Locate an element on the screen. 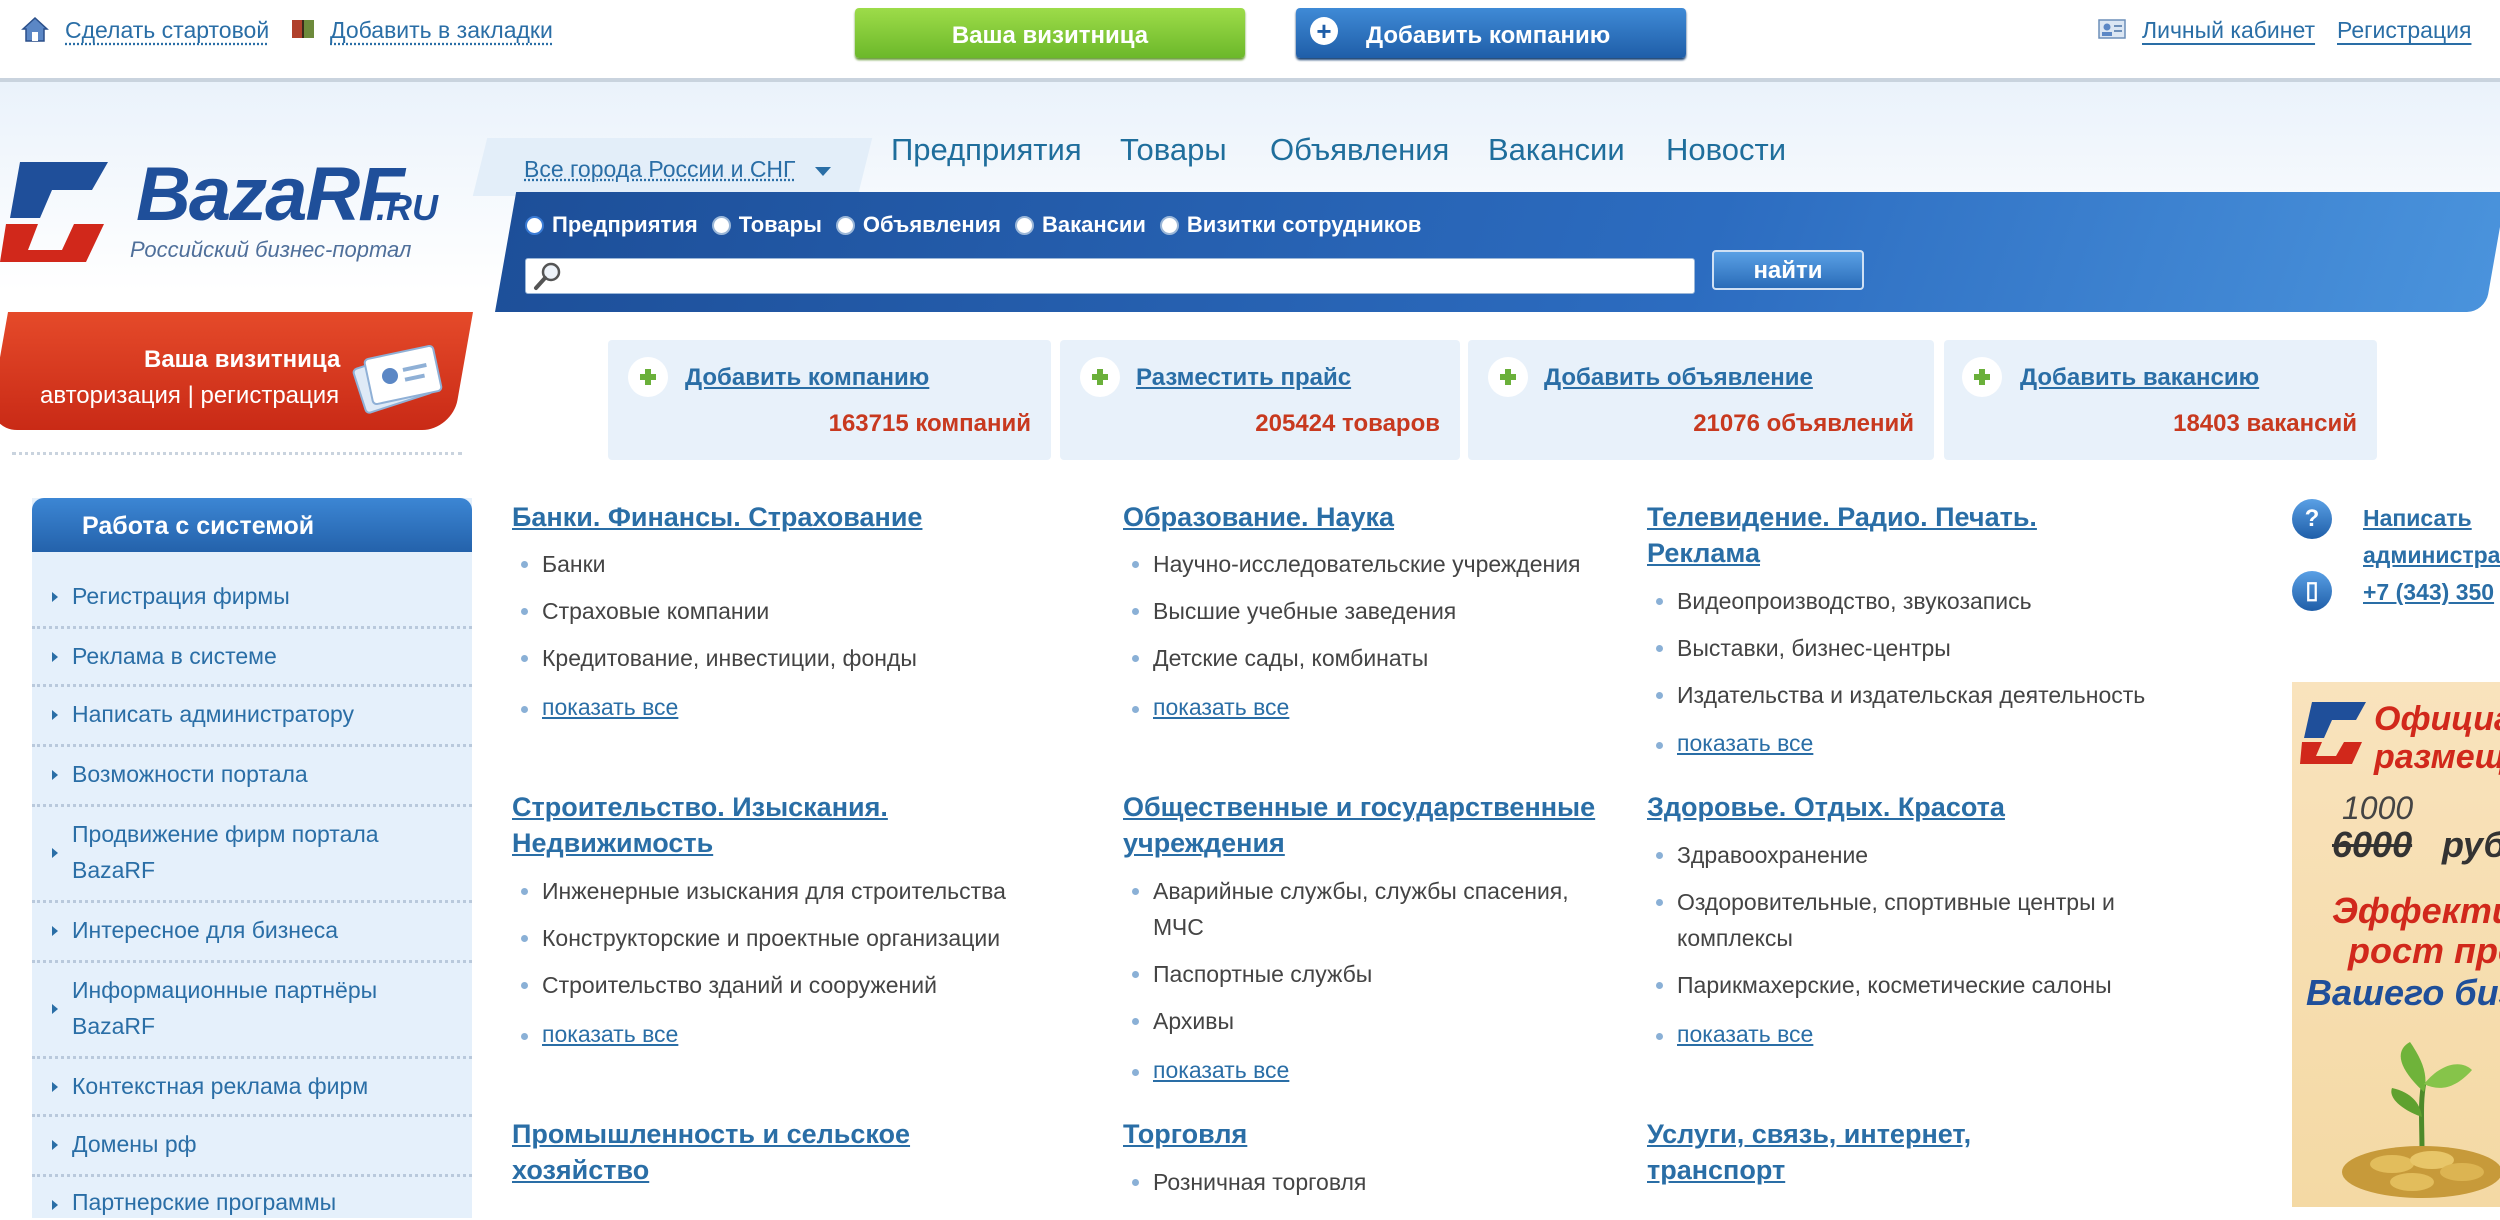 This screenshot has width=2500, height=1220. category-link: Архивы is located at coordinates (1183, 1021).